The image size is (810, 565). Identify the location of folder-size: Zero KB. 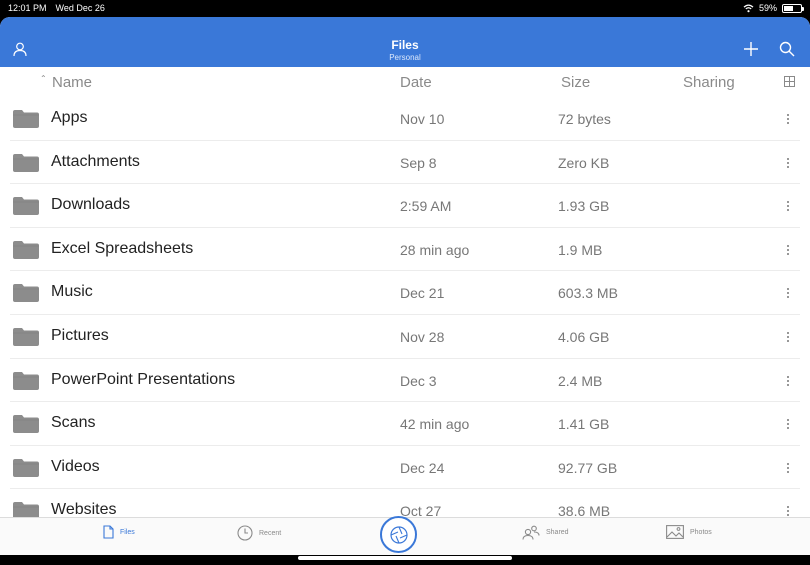
(584, 162).